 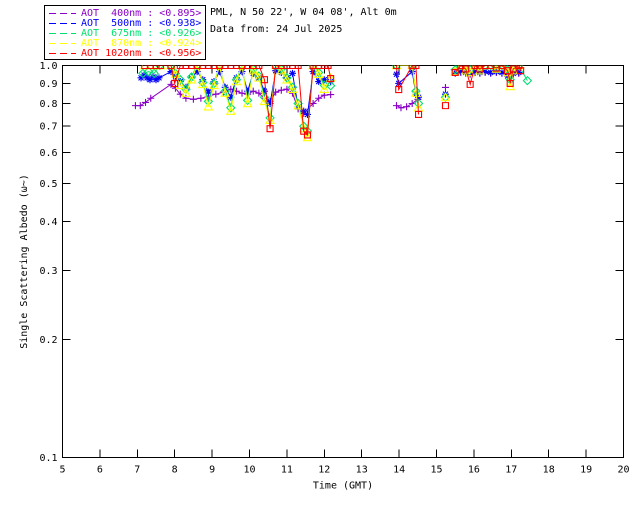 I want to click on svg-text: 0.8, so click(x=48, y=104).